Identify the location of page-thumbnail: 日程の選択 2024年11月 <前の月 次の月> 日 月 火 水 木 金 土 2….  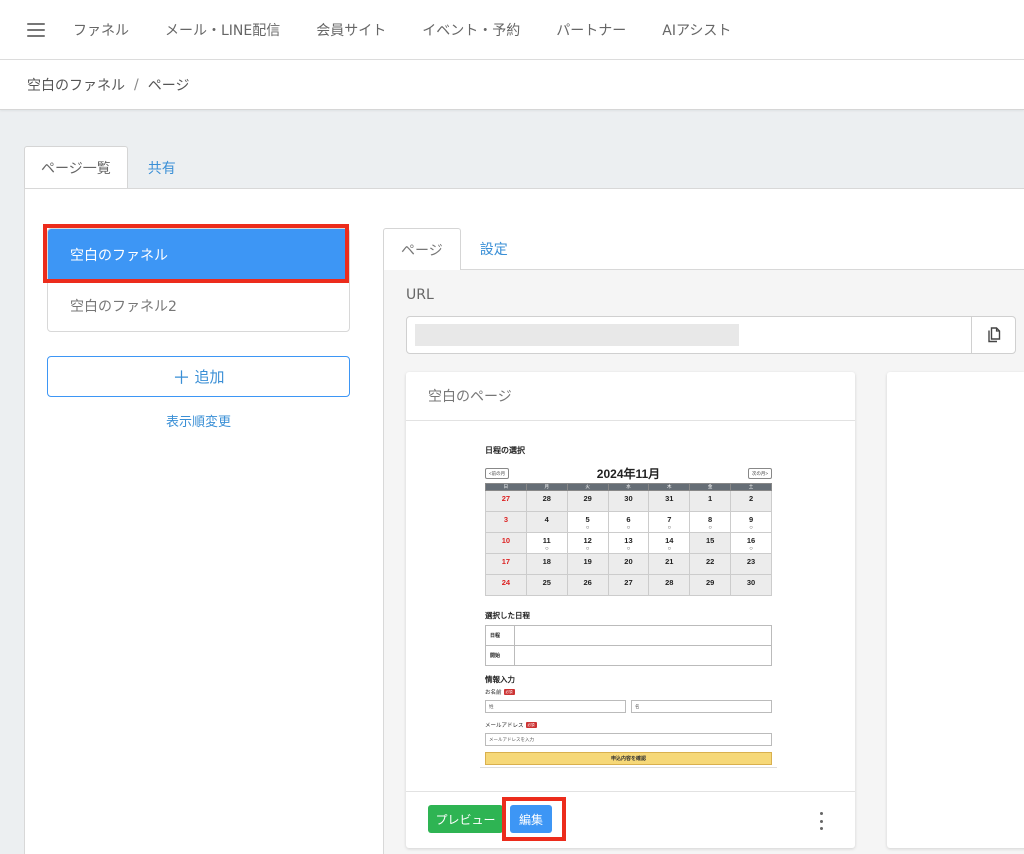
(628, 604).